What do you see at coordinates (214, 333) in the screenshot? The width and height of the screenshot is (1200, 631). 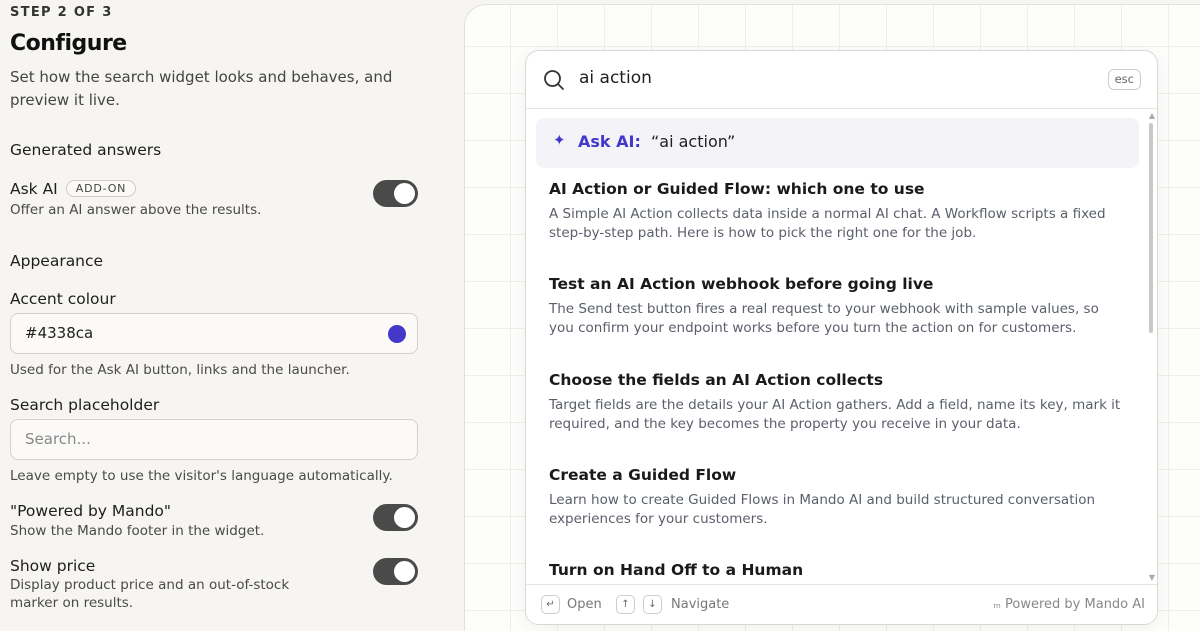 I see `accent-colour-field: #4338ca` at bounding box center [214, 333].